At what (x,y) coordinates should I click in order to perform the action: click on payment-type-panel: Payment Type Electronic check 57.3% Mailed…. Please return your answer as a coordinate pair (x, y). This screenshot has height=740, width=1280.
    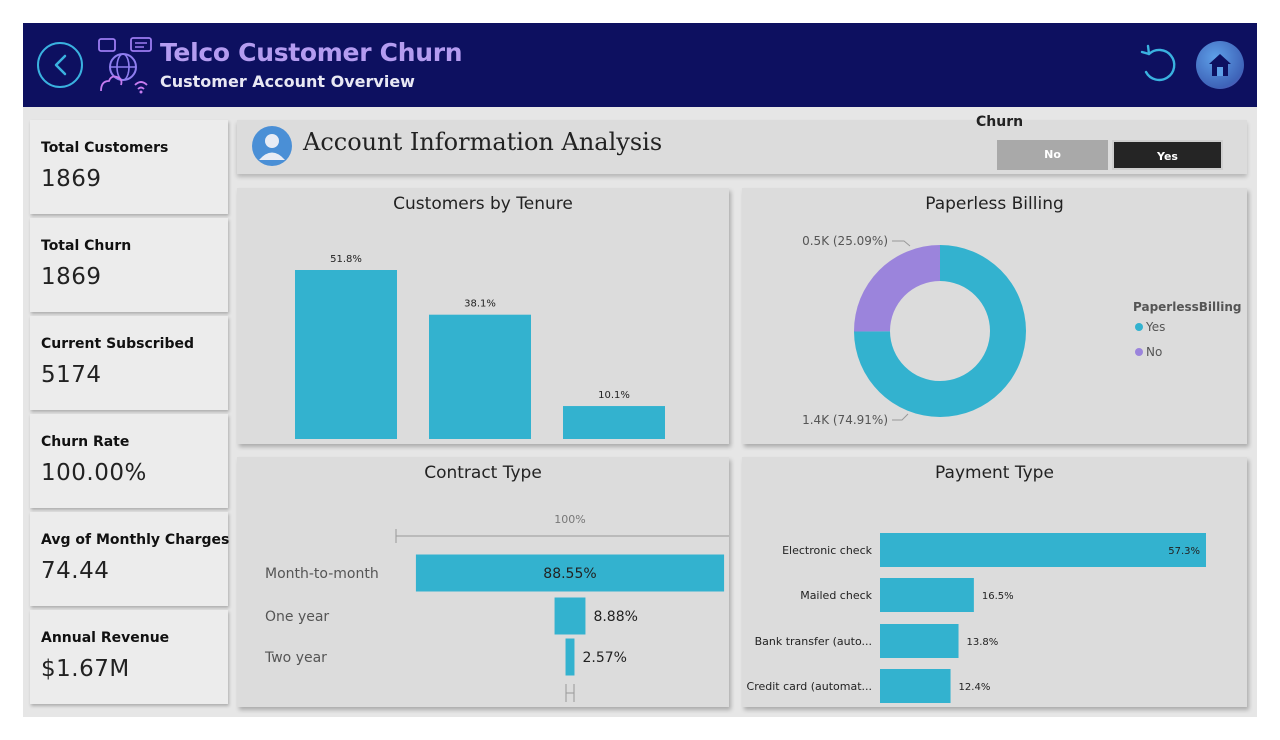
    Looking at the image, I should click on (994, 582).